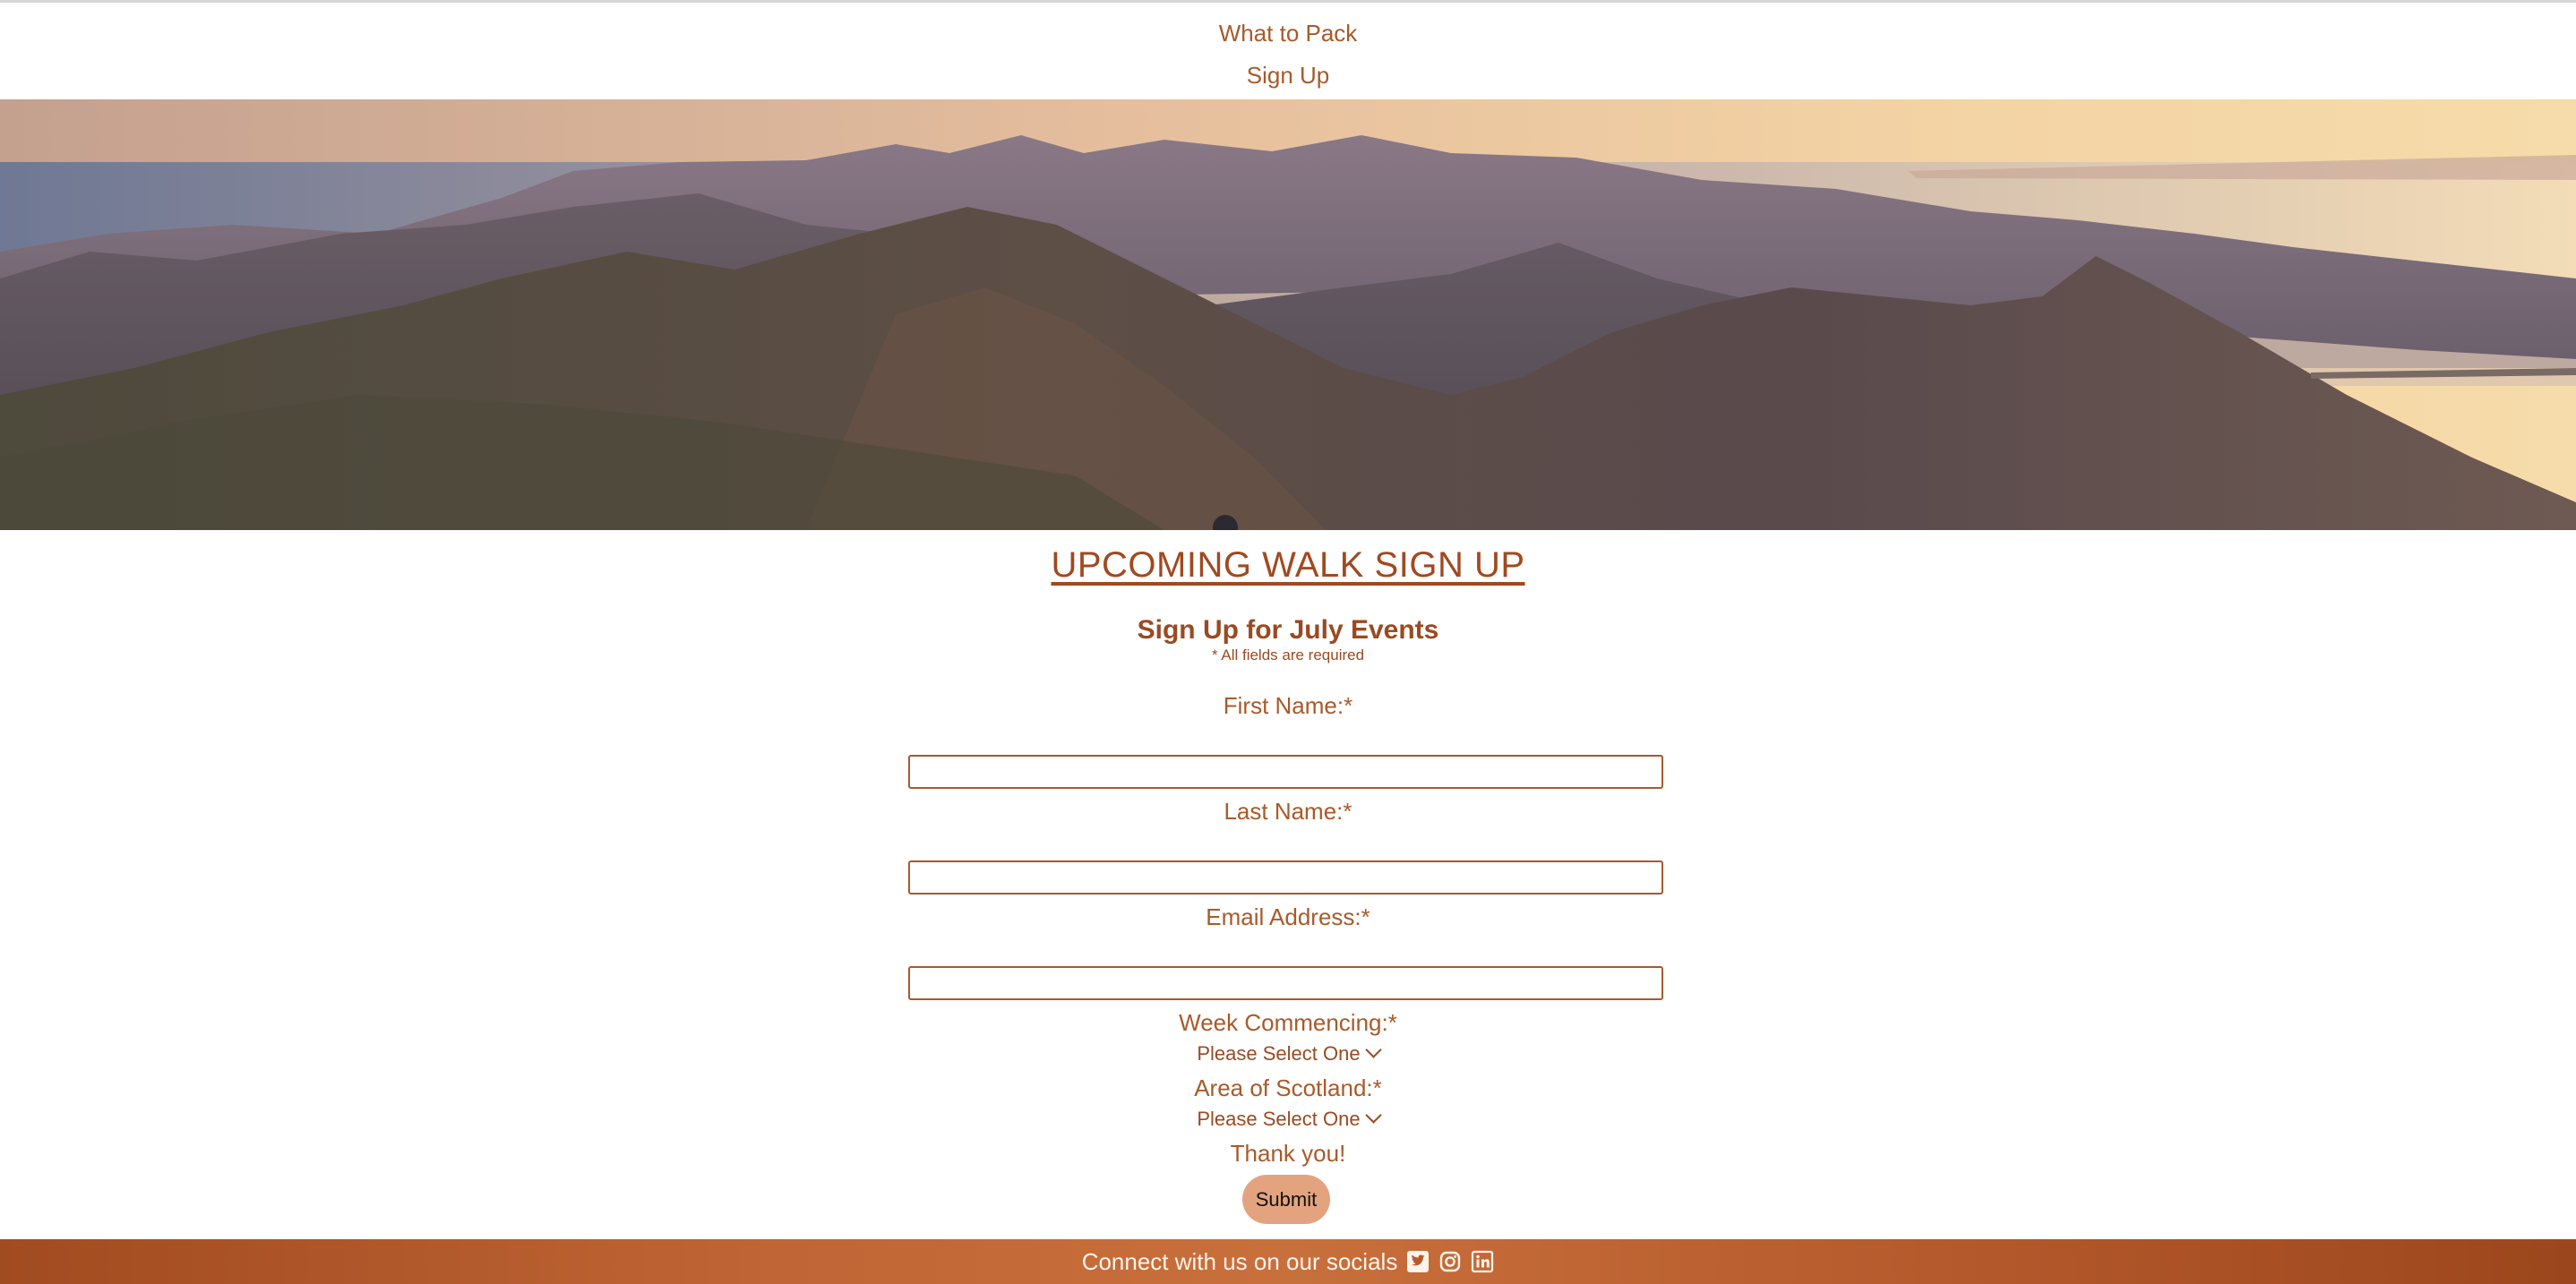 Image resolution: width=2576 pixels, height=1284 pixels. I want to click on required-note: * All fields are required, so click(1288, 654).